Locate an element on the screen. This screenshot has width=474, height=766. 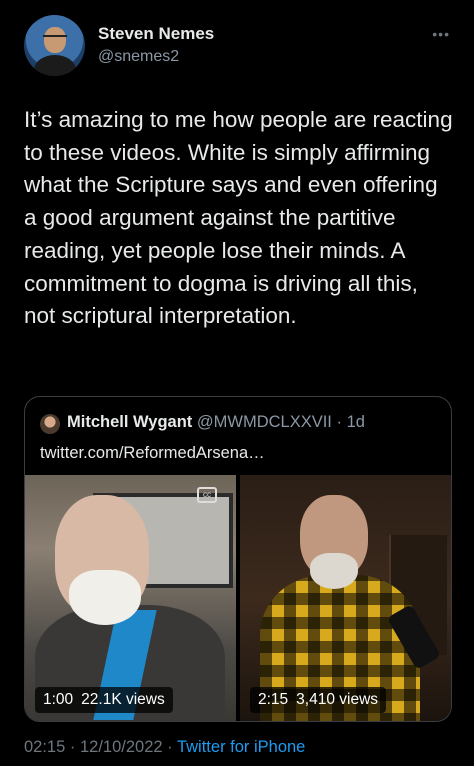
author-name: Steven Nemes is located at coordinates (156, 34).